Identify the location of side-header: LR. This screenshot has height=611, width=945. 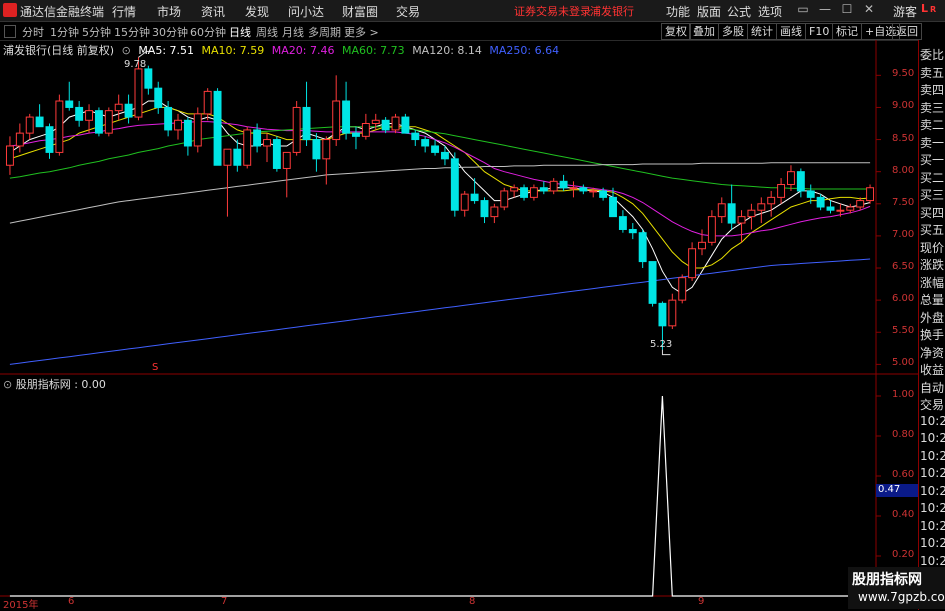
(929, 8).